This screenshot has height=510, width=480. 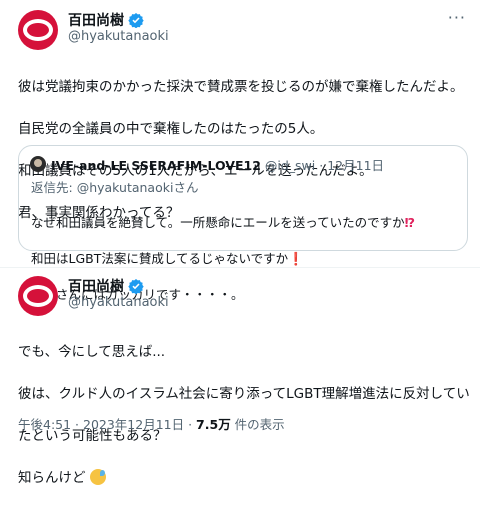 I want to click on reply-to-line: 返信先: @hyakutanaokiさん, so click(x=114, y=186).